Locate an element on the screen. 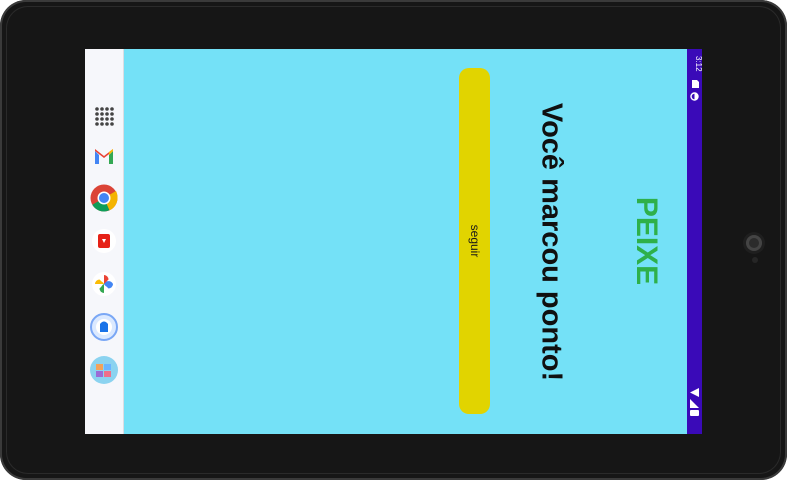 The width and height of the screenshot is (787, 480). gmail-icon is located at coordinates (104, 156).